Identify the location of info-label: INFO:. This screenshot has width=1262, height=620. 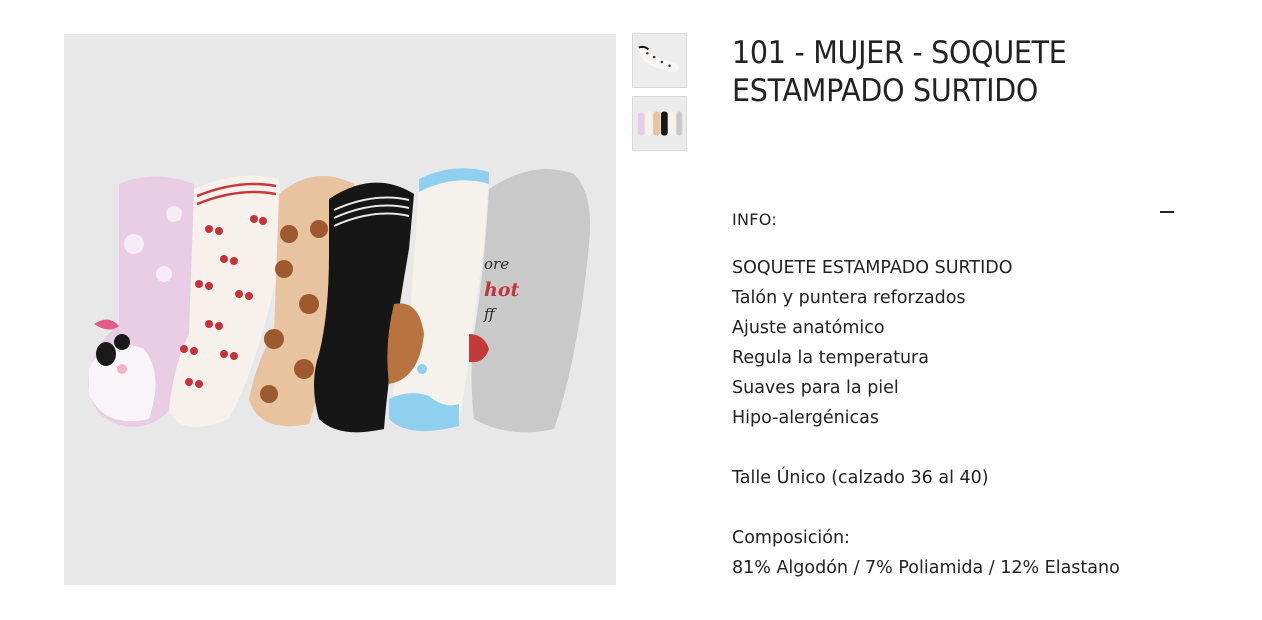
(755, 219).